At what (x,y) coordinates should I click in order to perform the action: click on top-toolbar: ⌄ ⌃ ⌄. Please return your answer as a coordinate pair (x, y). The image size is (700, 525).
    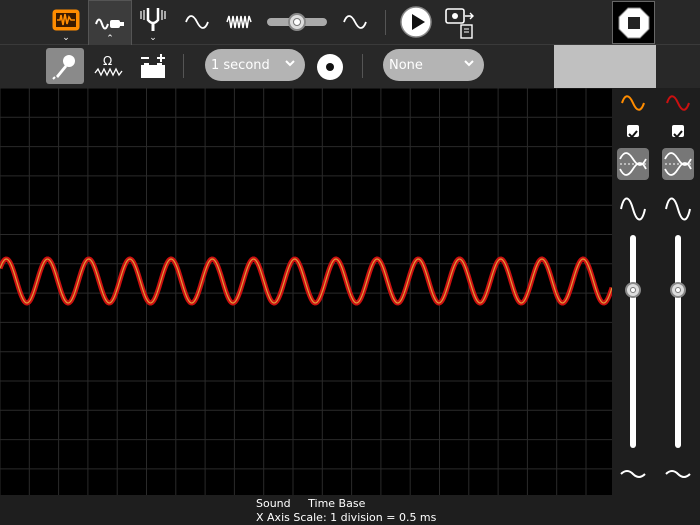
    Looking at the image, I should click on (350, 23).